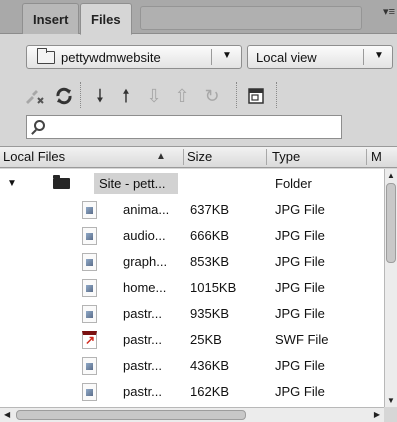 This screenshot has width=397, height=422. I want to click on file-row: pastr... 162KB JPG File, so click(192, 392).